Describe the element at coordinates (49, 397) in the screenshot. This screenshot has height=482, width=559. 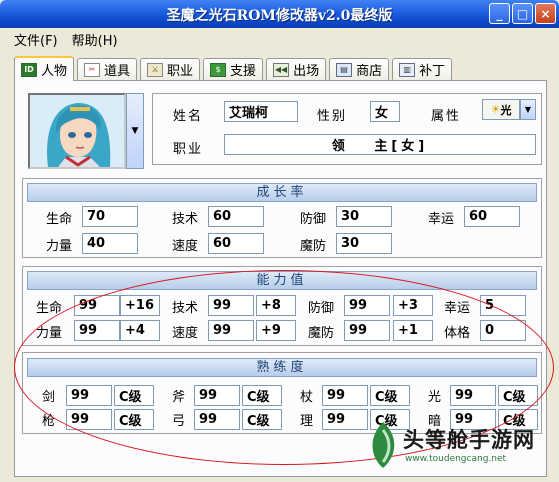
I see `prof-sword-label: 剑` at that location.